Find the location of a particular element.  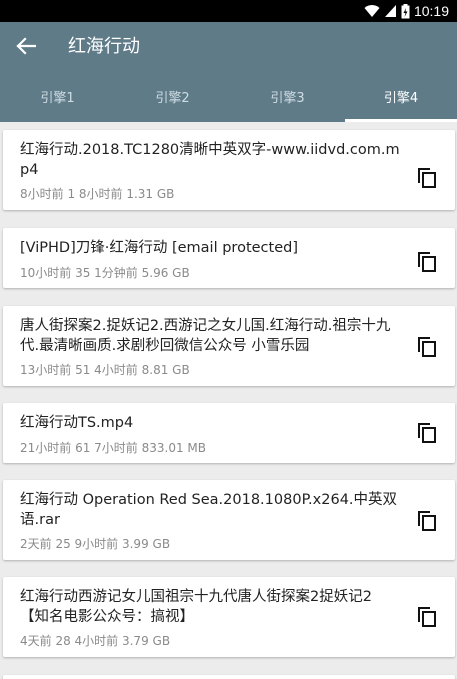

back-button is located at coordinates (26, 46).